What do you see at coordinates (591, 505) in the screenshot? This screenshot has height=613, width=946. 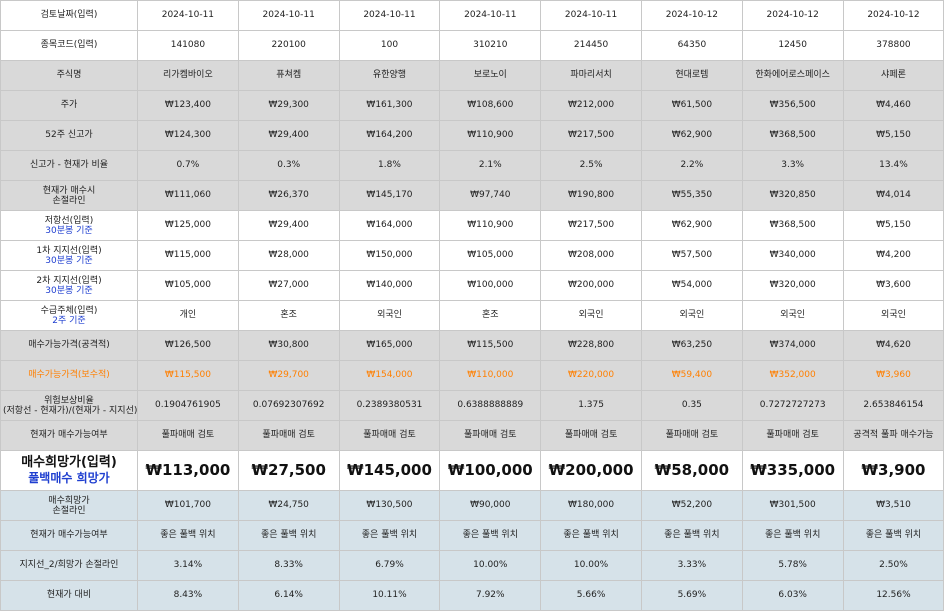 I see `cell: ₩180,000` at bounding box center [591, 505].